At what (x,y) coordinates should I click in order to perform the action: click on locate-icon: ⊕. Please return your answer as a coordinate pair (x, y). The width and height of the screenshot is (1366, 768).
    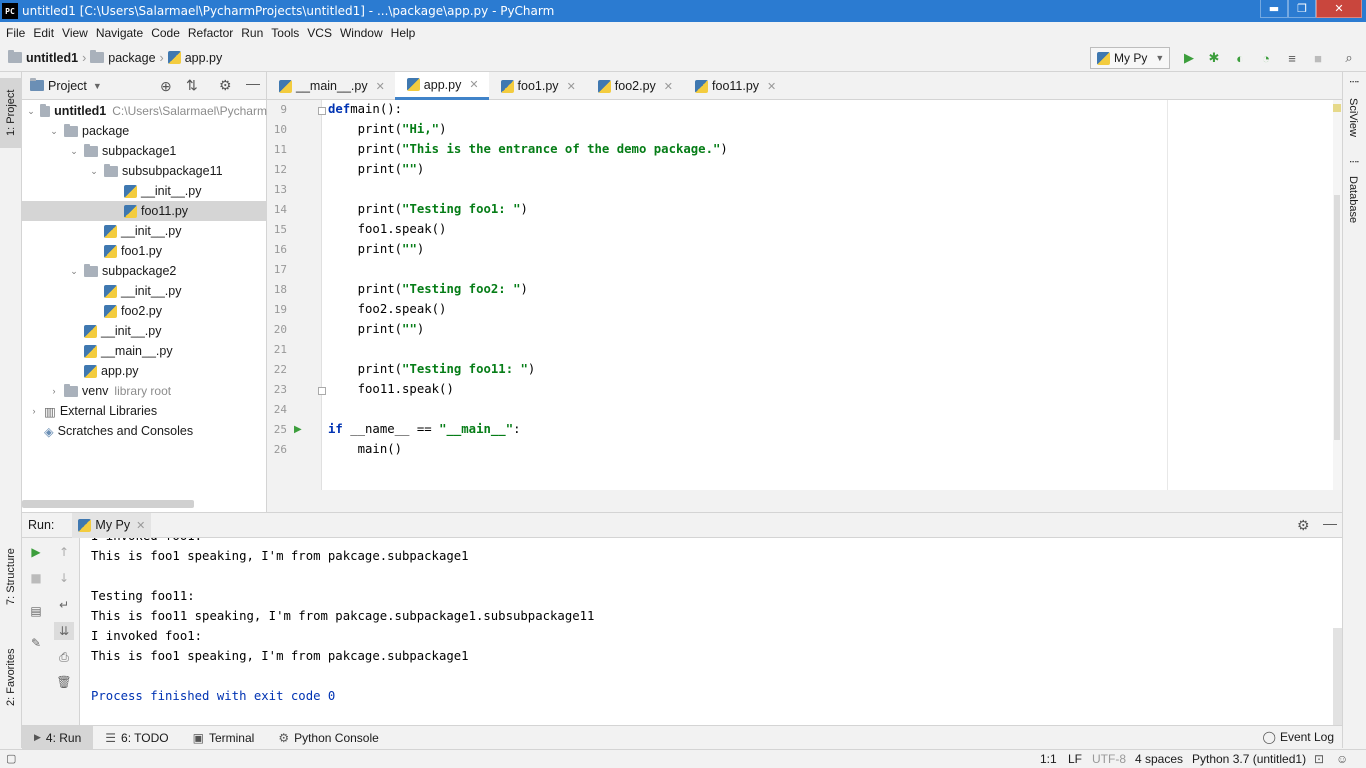
    Looking at the image, I should click on (166, 86).